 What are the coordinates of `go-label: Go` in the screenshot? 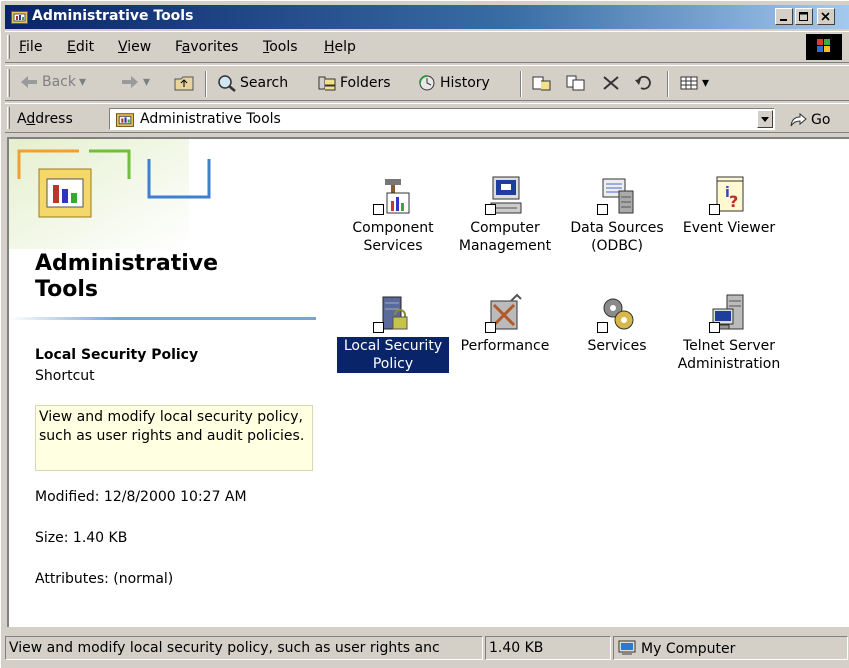 It's located at (821, 120).